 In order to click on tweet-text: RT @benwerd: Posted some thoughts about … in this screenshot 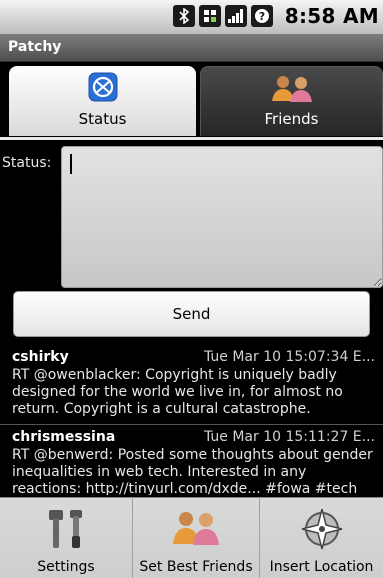, I will do `click(192, 471)`.